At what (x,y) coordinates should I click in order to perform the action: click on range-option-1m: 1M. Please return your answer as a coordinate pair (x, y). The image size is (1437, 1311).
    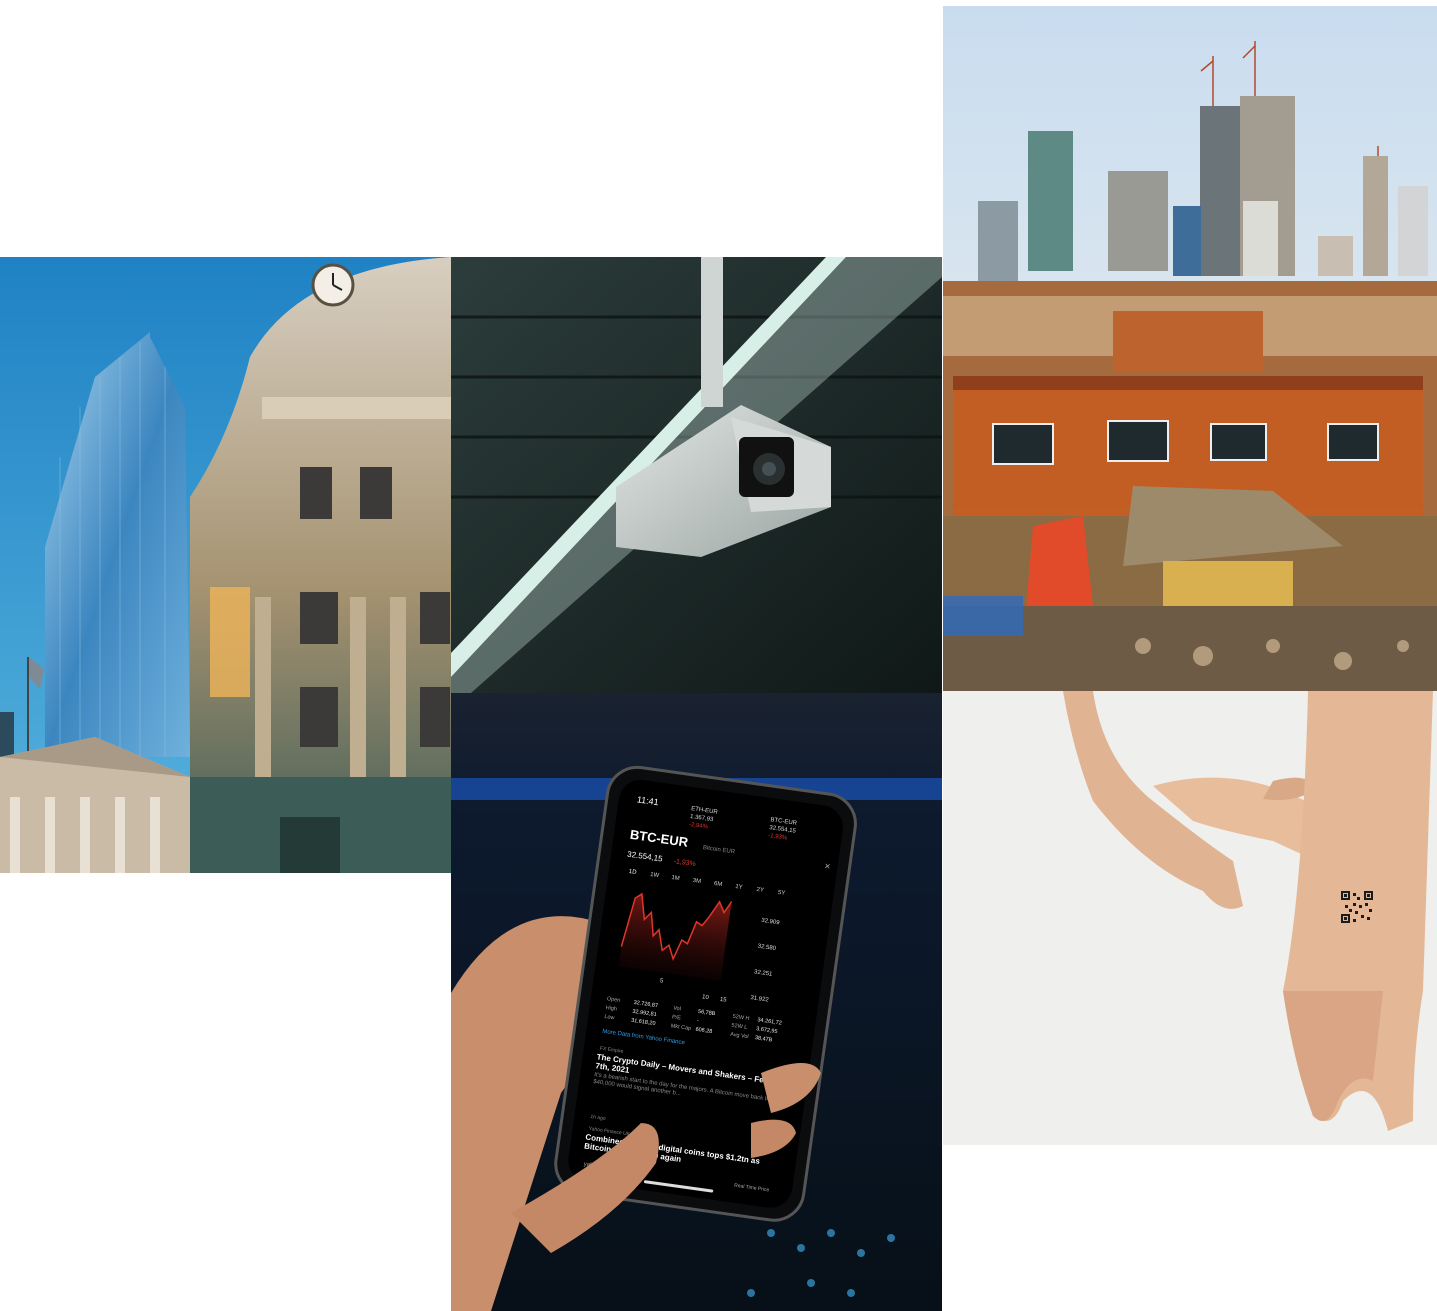
    Looking at the image, I should click on (675, 878).